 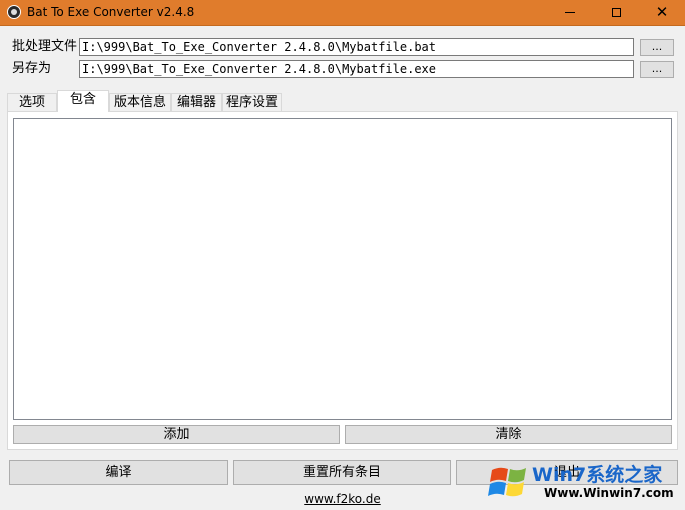 I want to click on maximize-icon, so click(x=616, y=12).